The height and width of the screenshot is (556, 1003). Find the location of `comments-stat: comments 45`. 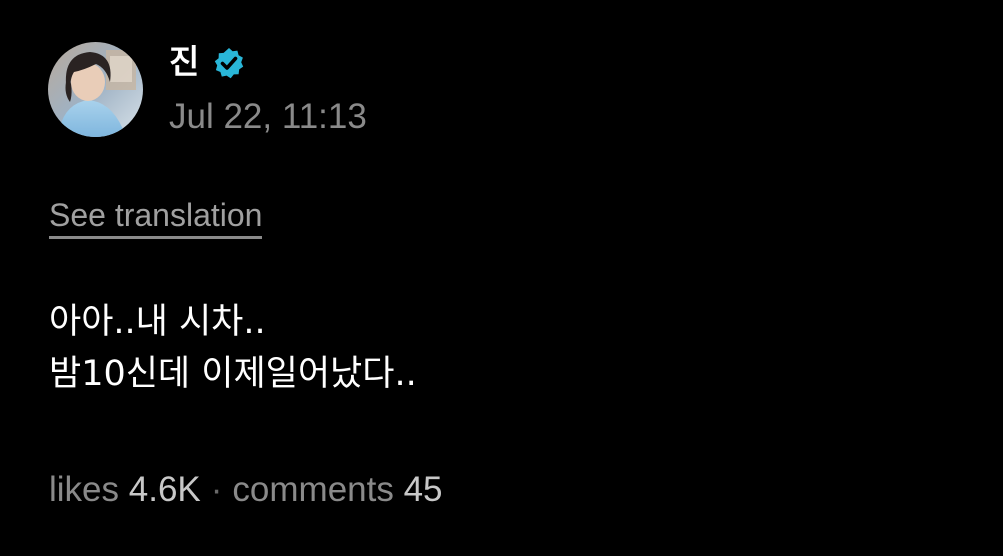

comments-stat: comments 45 is located at coordinates (337, 489).